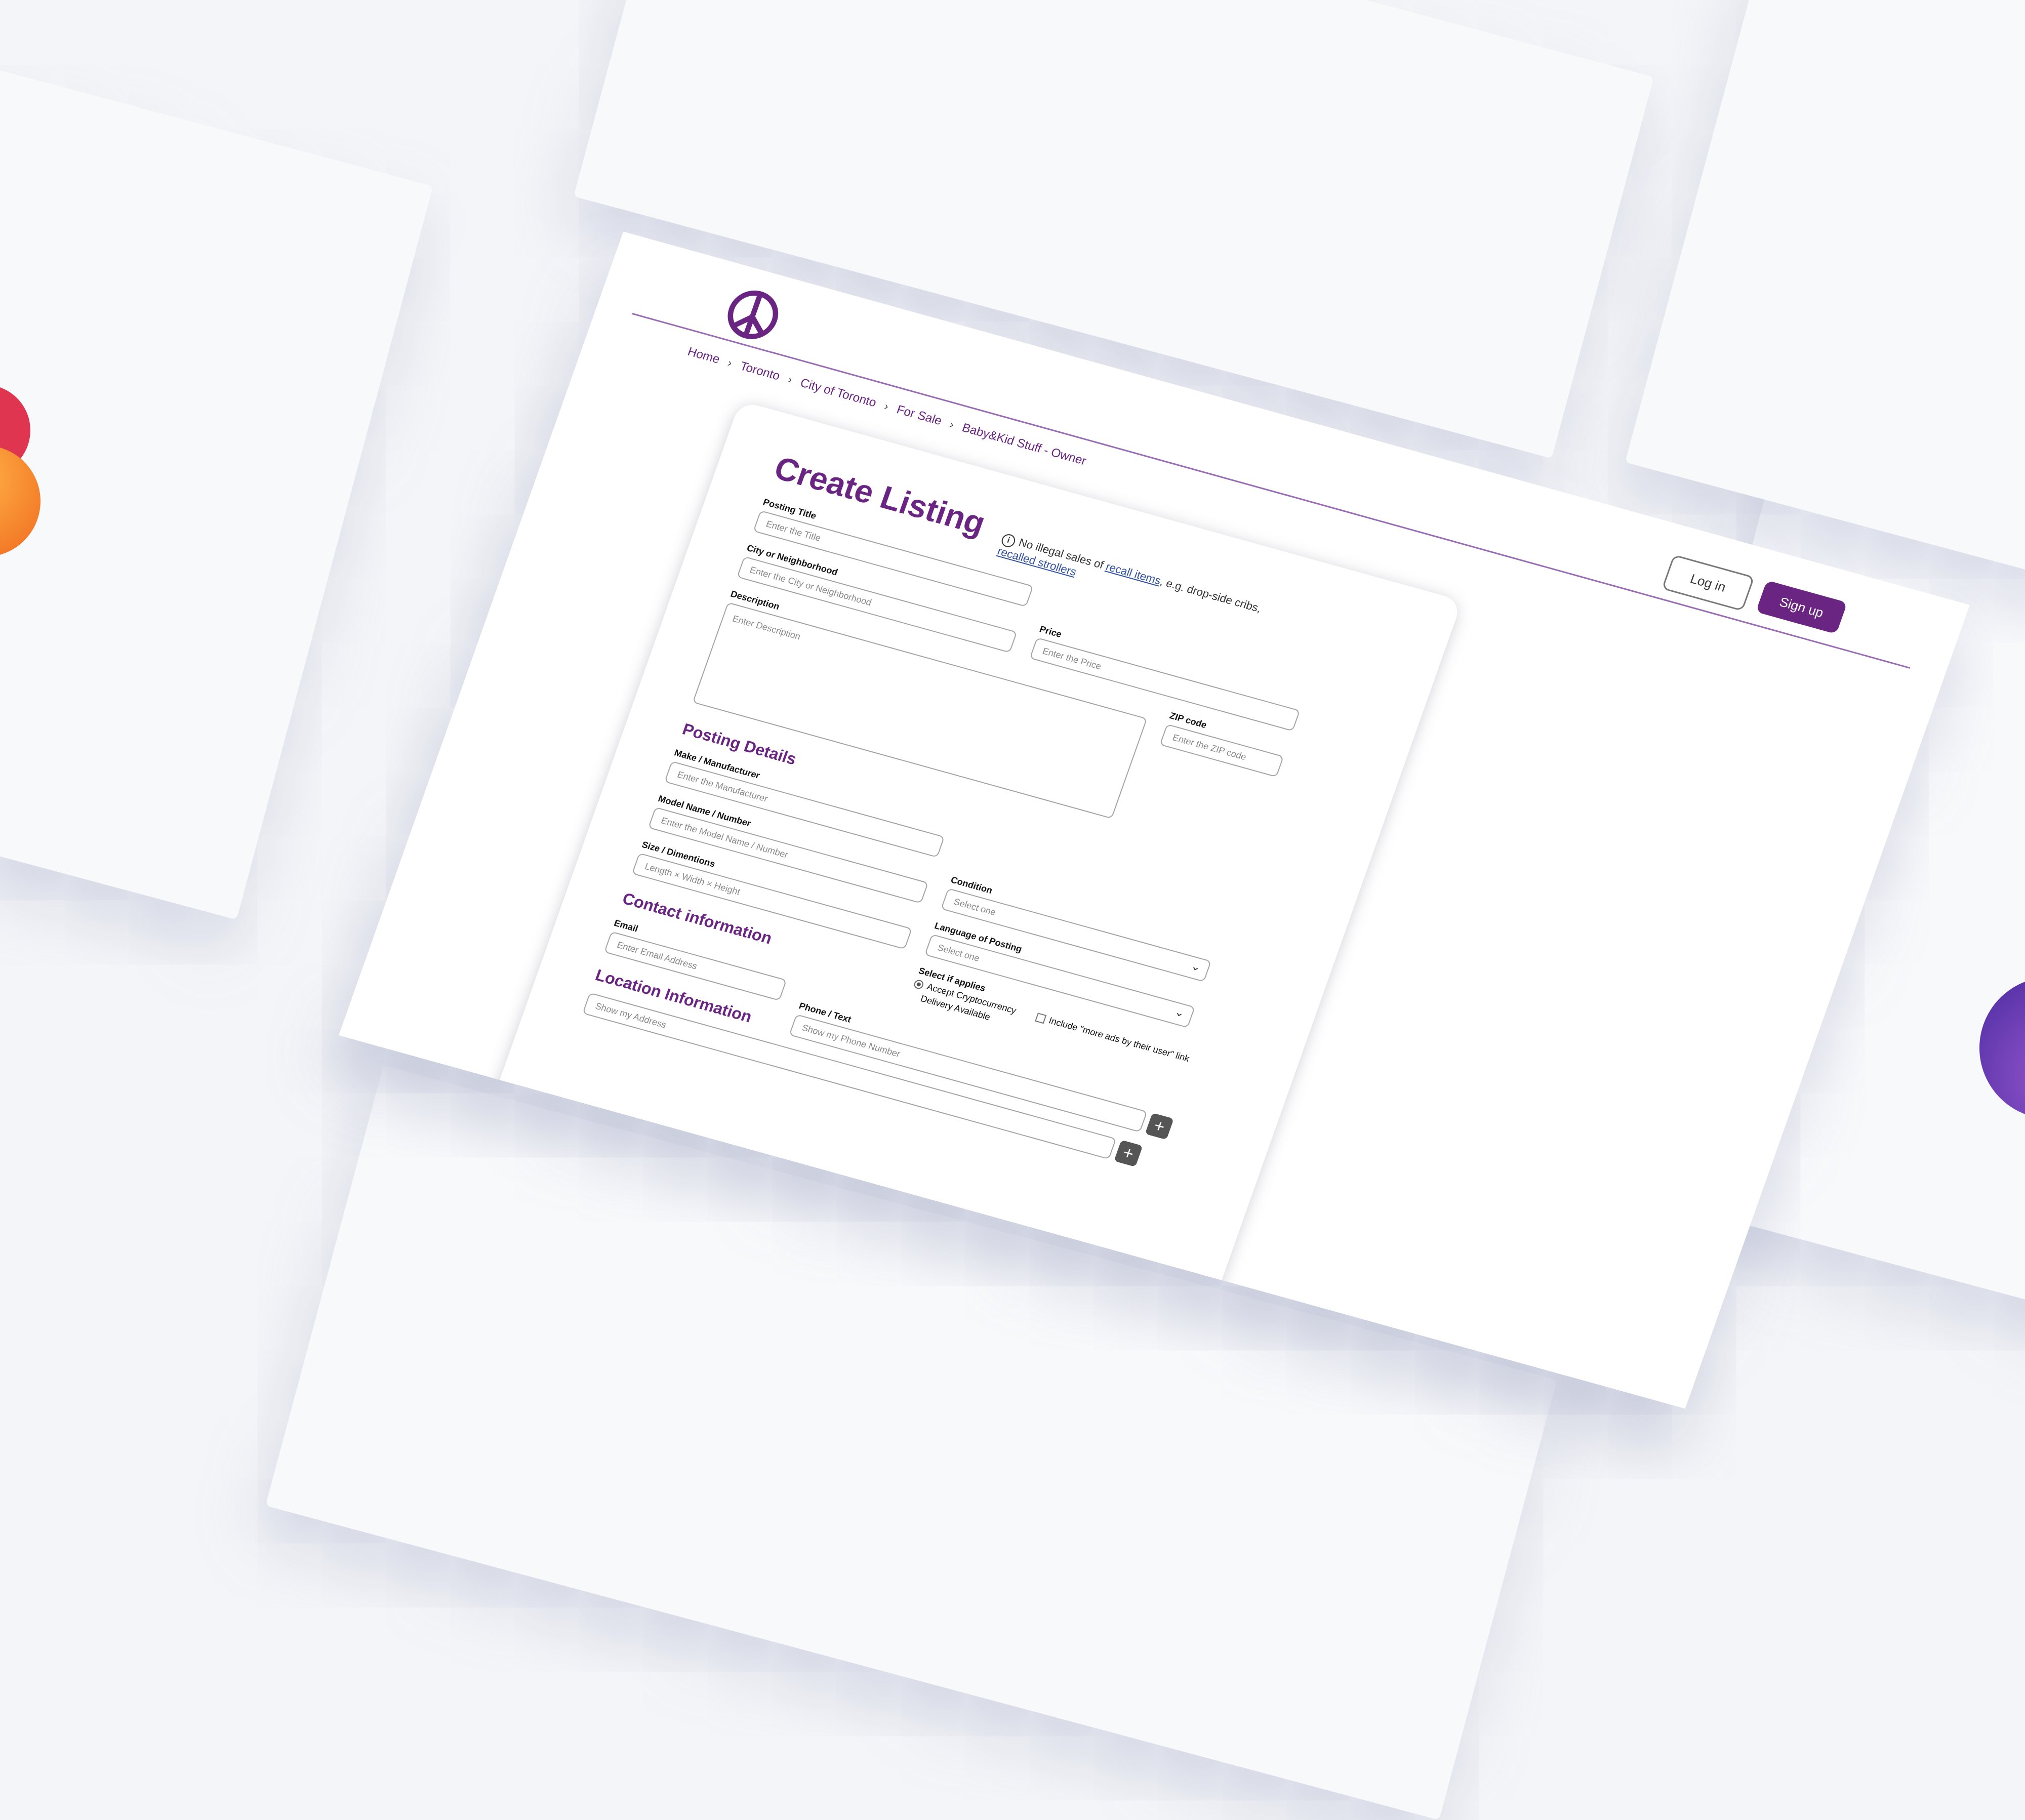 Image resolution: width=2025 pixels, height=1820 pixels. Describe the element at coordinates (1221, 750) in the screenshot. I see `zip-input: Enter the ZIP code` at that location.